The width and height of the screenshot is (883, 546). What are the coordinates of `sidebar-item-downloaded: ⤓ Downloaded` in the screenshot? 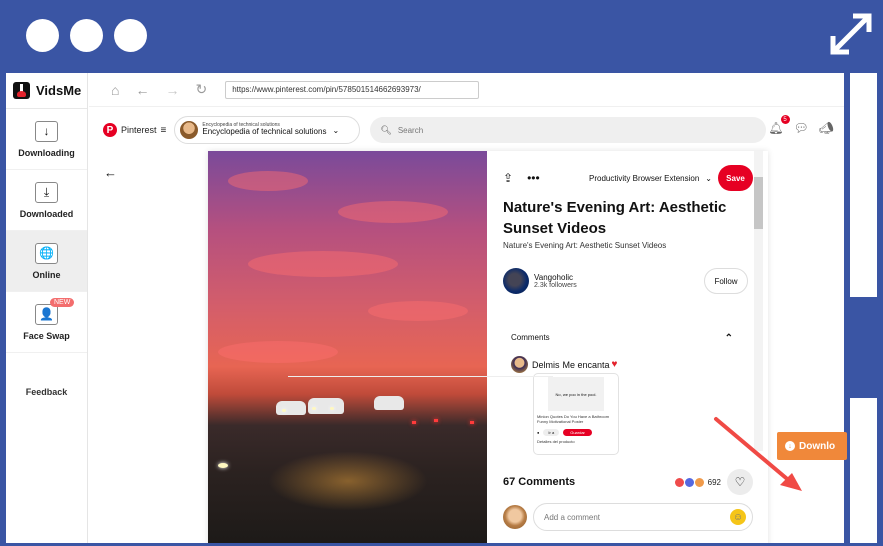 It's located at (46, 200).